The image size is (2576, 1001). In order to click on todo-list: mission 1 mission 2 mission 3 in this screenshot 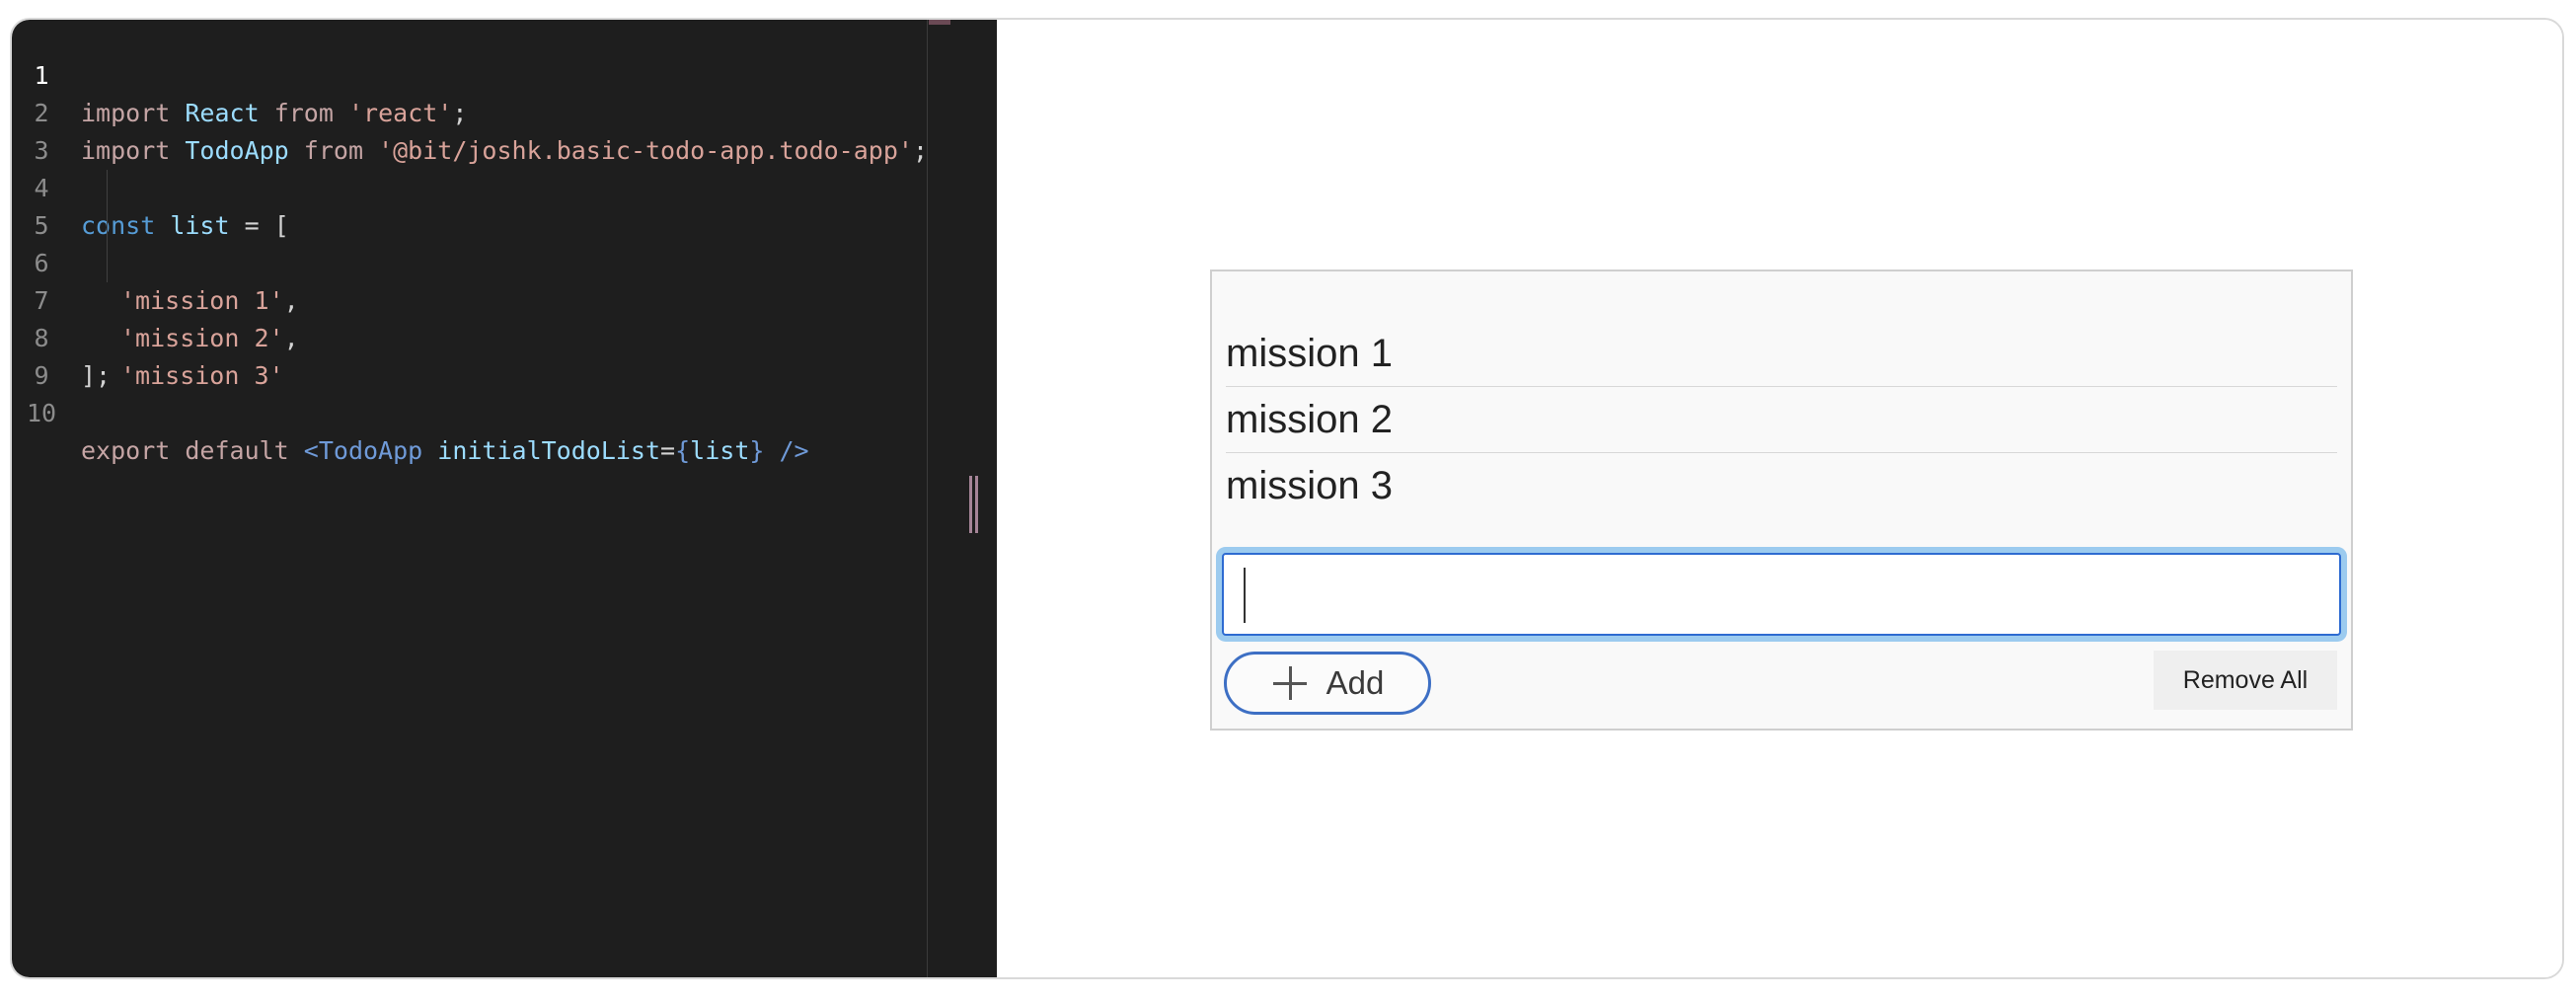, I will do `click(1781, 419)`.